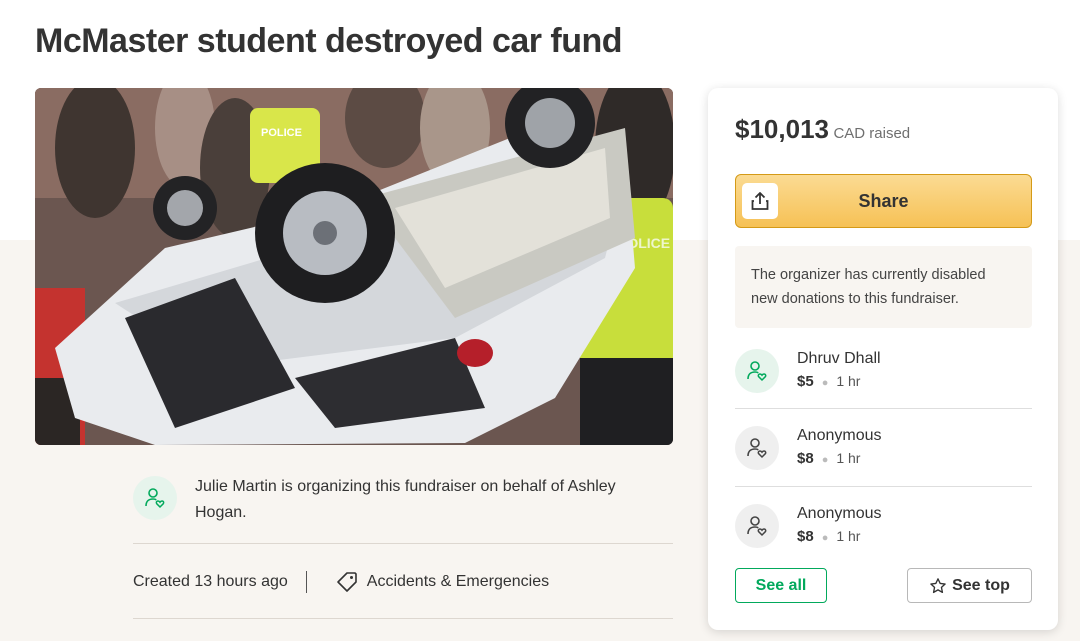  Describe the element at coordinates (281, 133) in the screenshot. I see `police-vest-label: POLICE` at that location.